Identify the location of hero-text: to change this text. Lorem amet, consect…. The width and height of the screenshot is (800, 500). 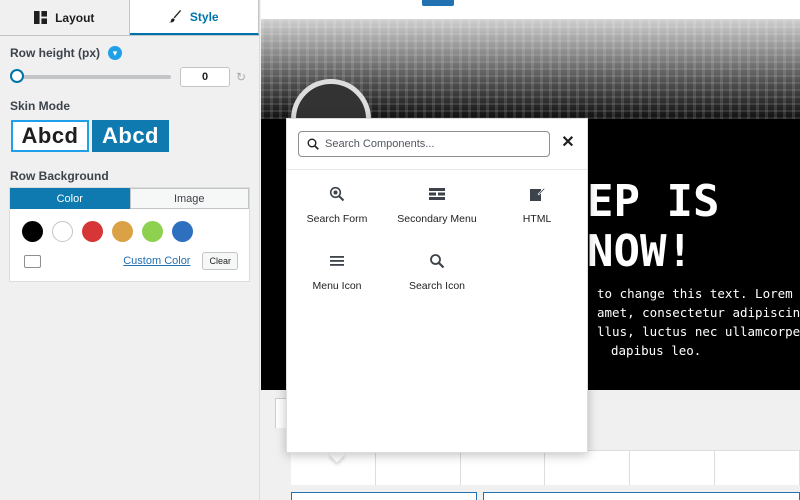
(698, 322).